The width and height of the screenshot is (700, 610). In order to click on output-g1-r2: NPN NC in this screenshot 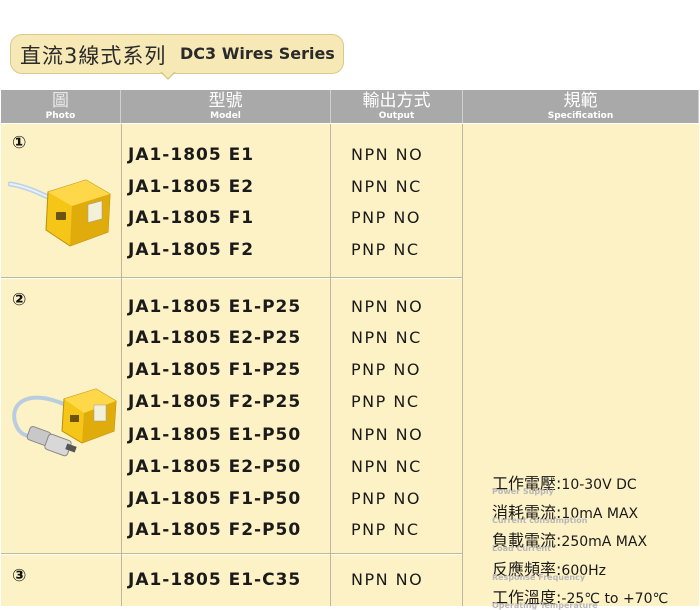, I will do `click(386, 186)`.